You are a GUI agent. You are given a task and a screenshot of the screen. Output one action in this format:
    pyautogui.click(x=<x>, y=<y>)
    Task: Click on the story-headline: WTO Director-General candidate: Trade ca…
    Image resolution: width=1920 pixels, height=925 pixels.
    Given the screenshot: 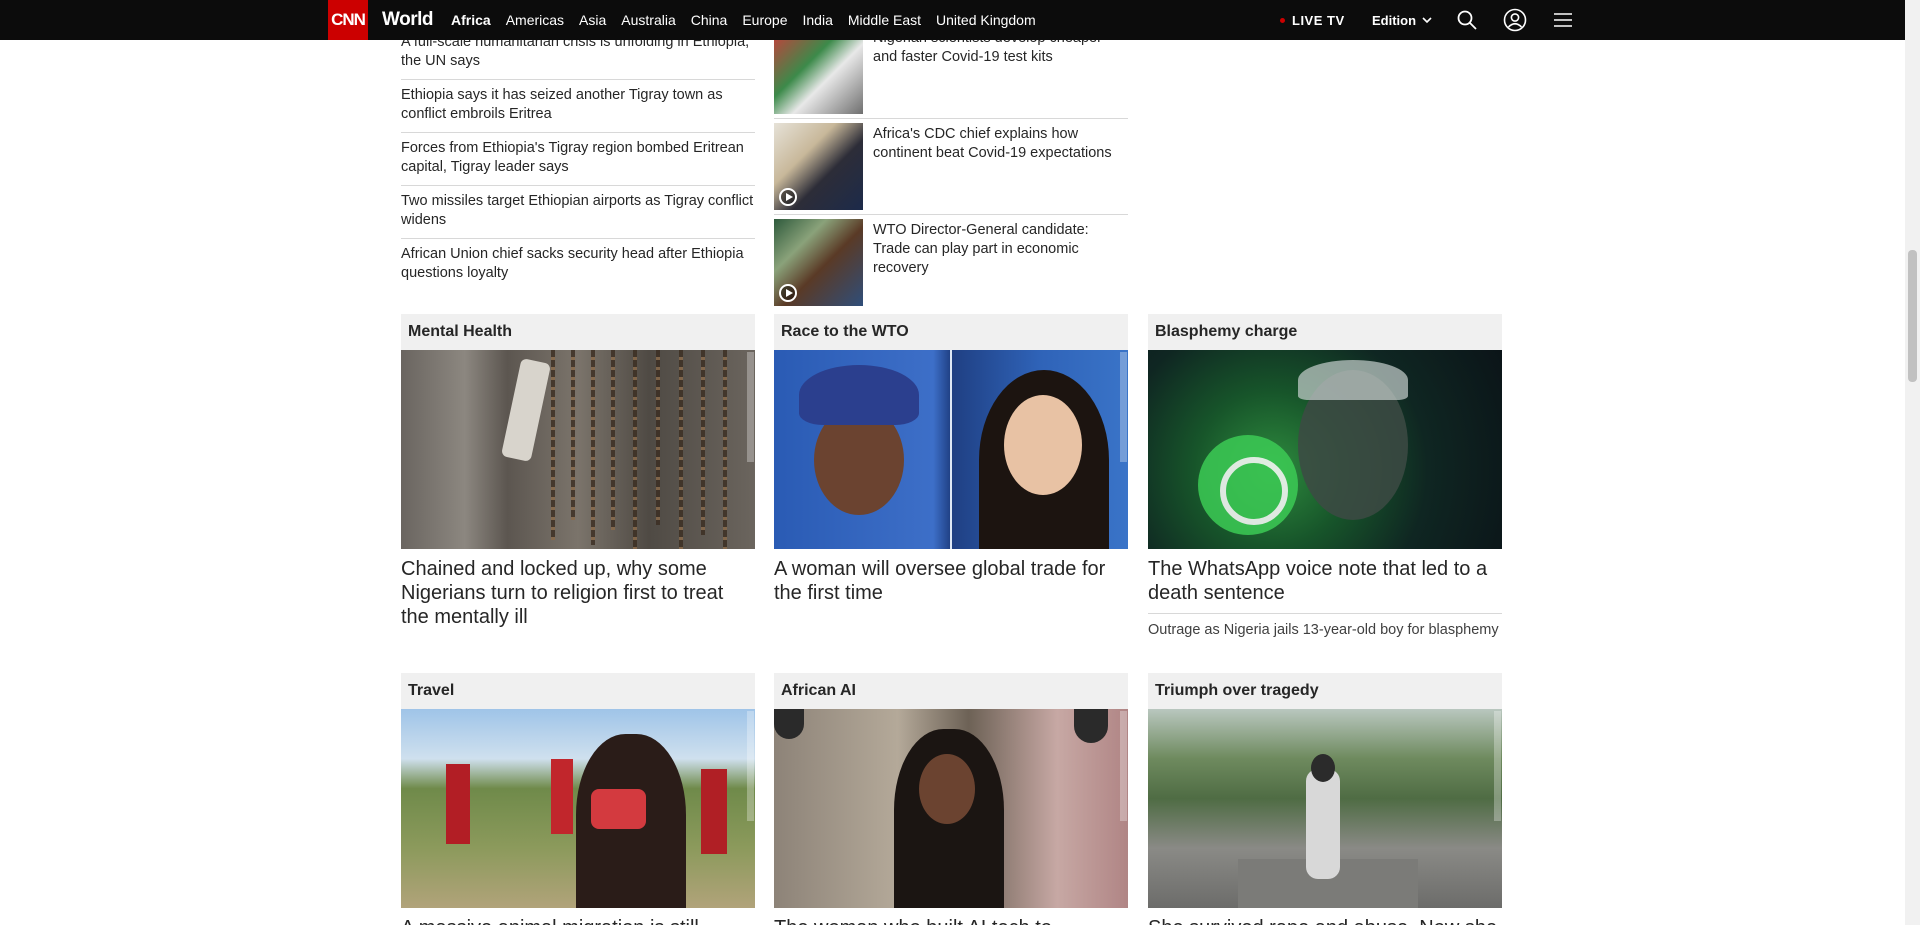 What is the action you would take?
    pyautogui.click(x=1000, y=262)
    